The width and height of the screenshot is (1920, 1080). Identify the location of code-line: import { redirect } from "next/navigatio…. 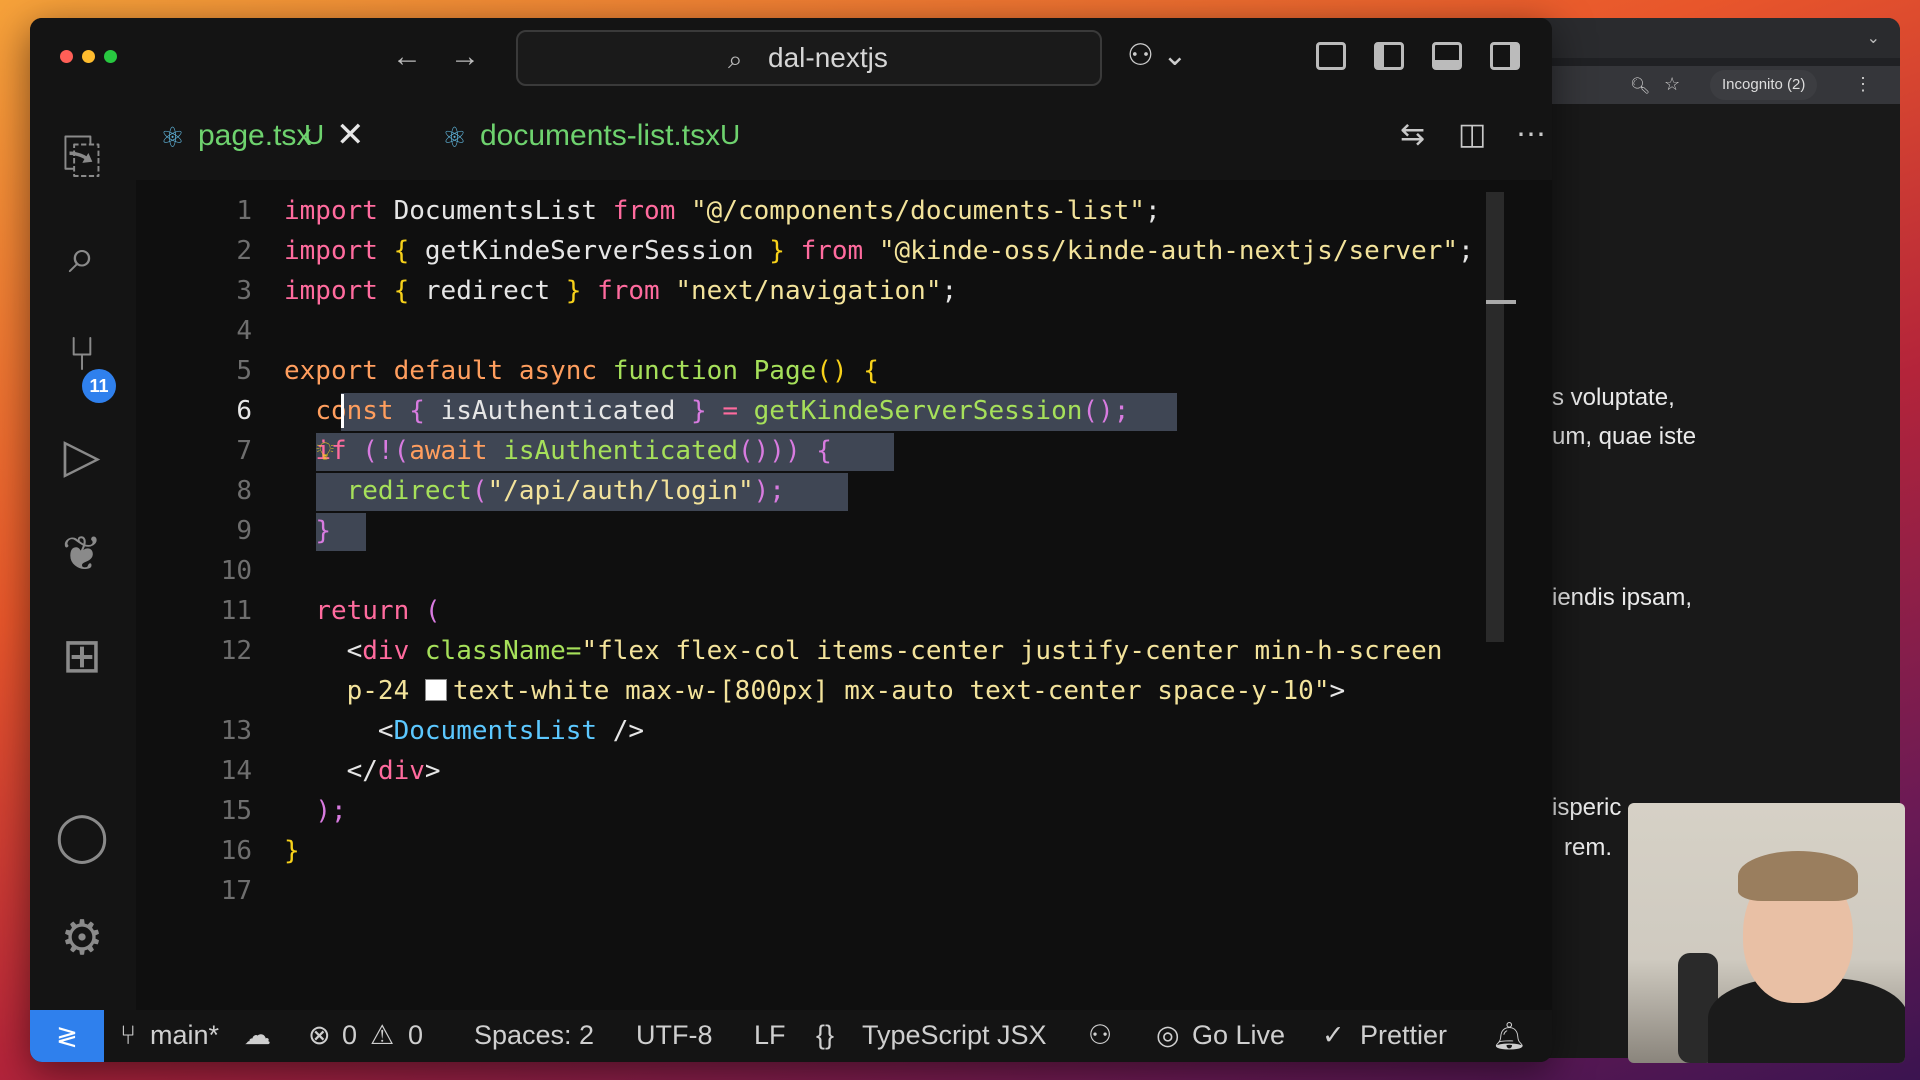
(621, 291).